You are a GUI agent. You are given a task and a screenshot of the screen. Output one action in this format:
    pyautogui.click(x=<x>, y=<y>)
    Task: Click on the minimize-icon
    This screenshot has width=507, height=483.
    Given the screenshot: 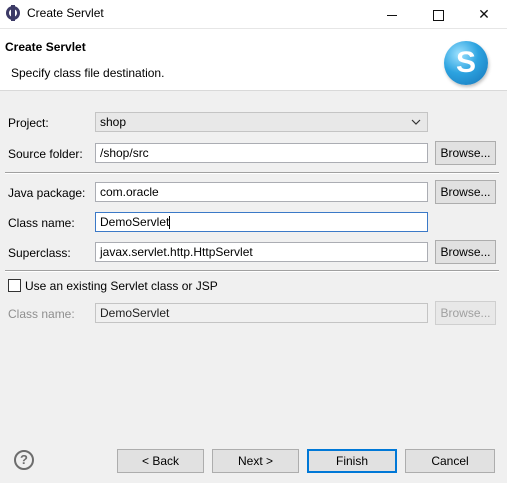 What is the action you would take?
    pyautogui.click(x=392, y=15)
    